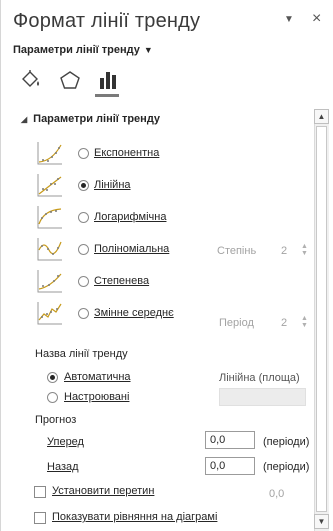  What do you see at coordinates (97, 119) in the screenshot?
I see `section-title: Параметри лінії тренду` at bounding box center [97, 119].